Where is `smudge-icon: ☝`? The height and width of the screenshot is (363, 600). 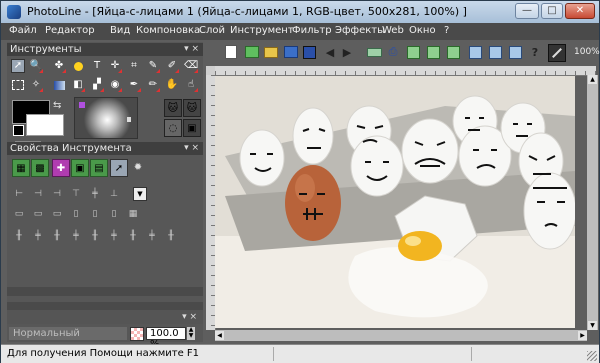
smudge-icon: ☝ is located at coordinates (191, 85).